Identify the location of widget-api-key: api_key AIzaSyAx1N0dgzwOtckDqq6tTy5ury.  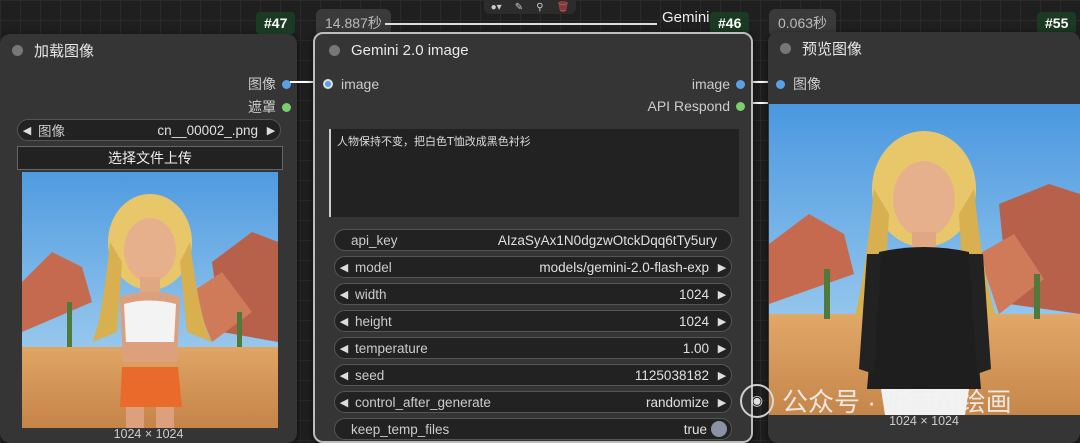
(533, 240).